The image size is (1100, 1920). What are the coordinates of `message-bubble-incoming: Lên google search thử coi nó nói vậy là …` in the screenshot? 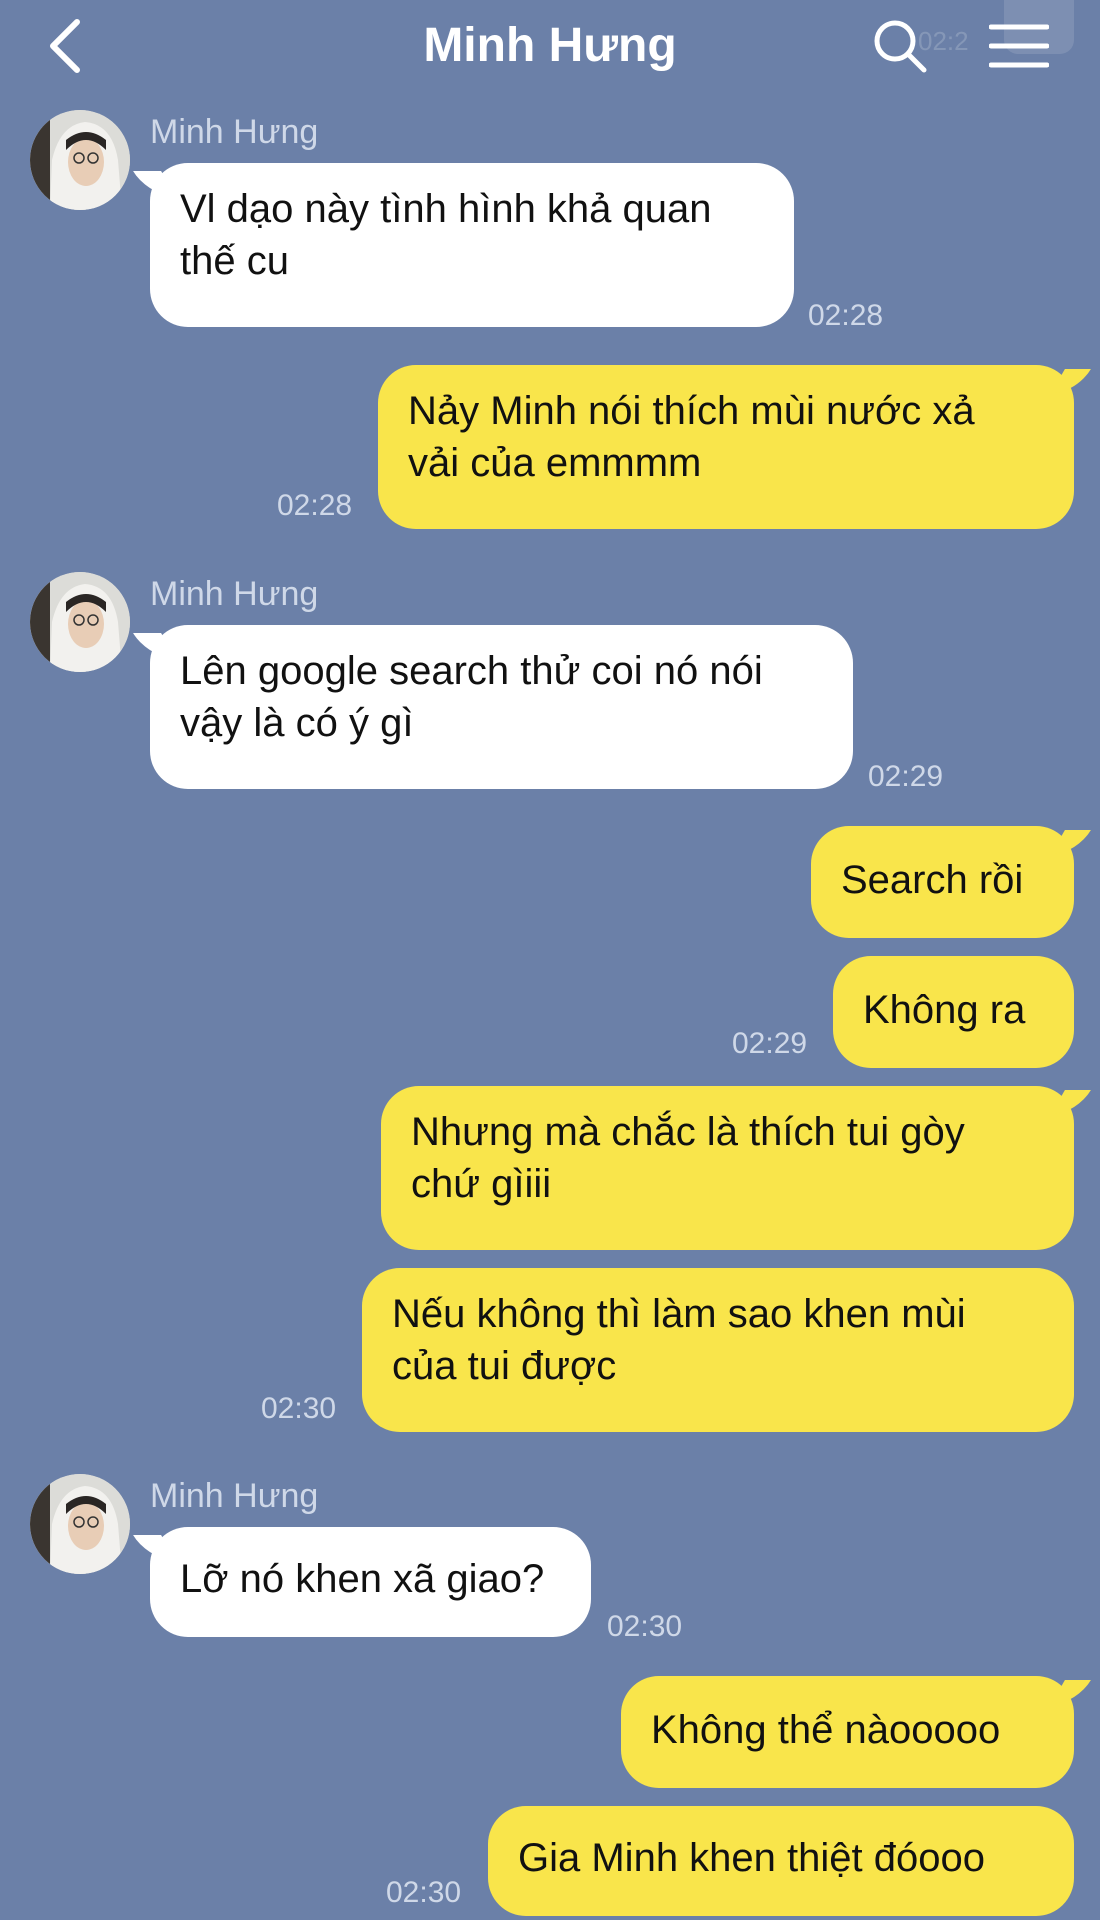 It's located at (501, 707).